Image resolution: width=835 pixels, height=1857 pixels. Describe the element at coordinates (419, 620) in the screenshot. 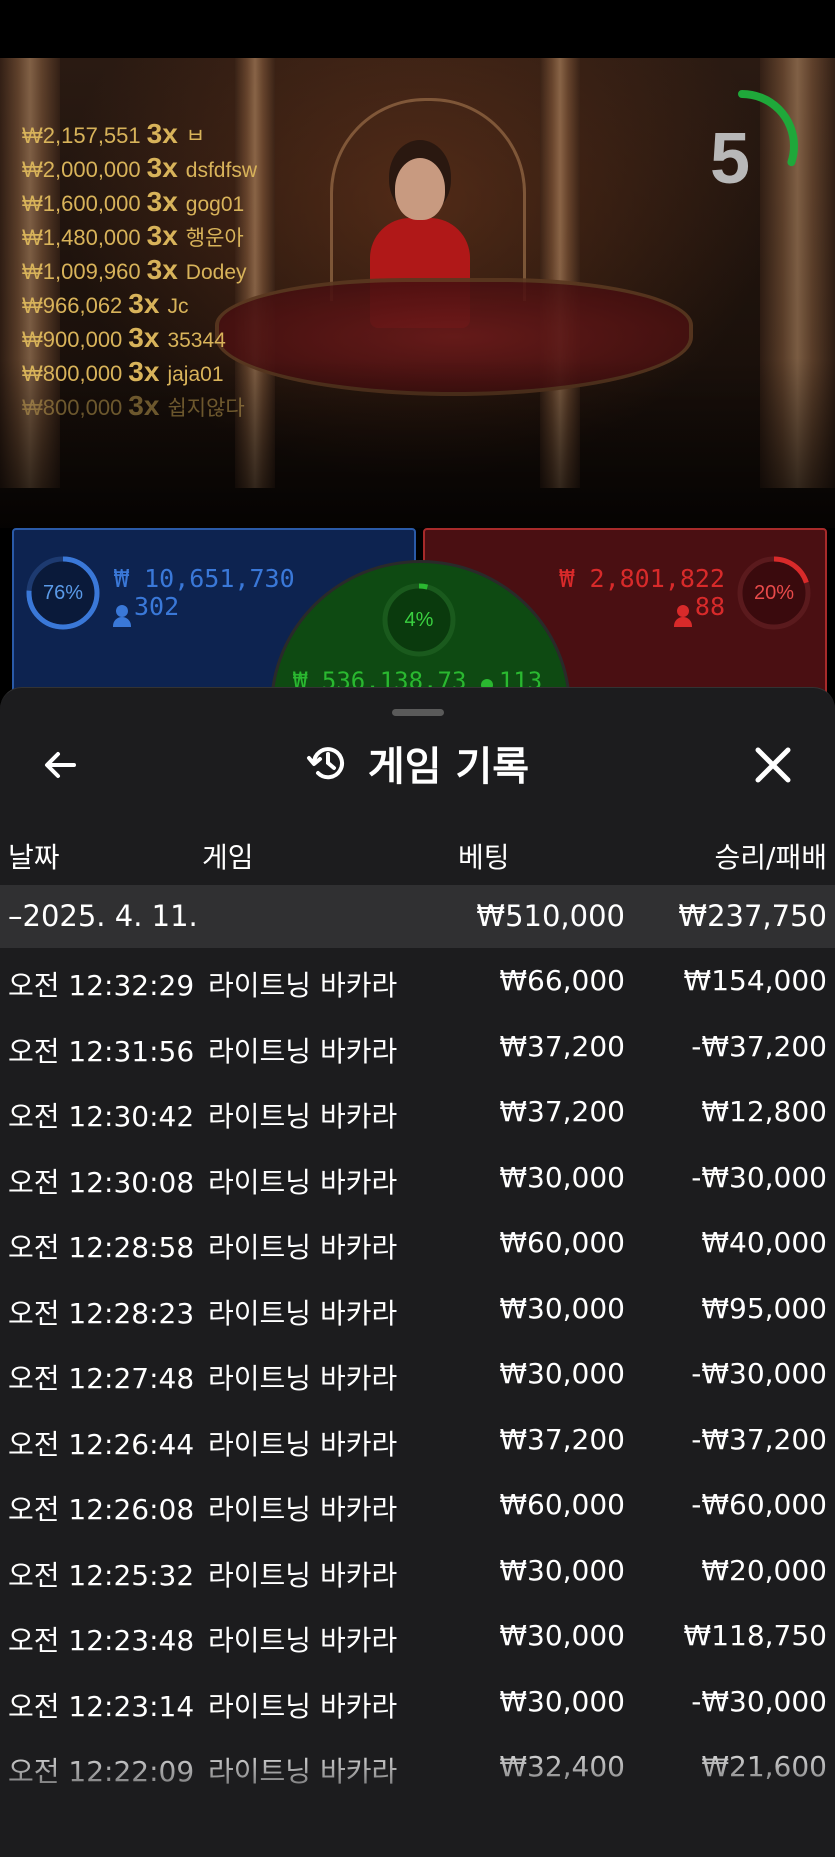

I see `tie-percent: 4%` at that location.